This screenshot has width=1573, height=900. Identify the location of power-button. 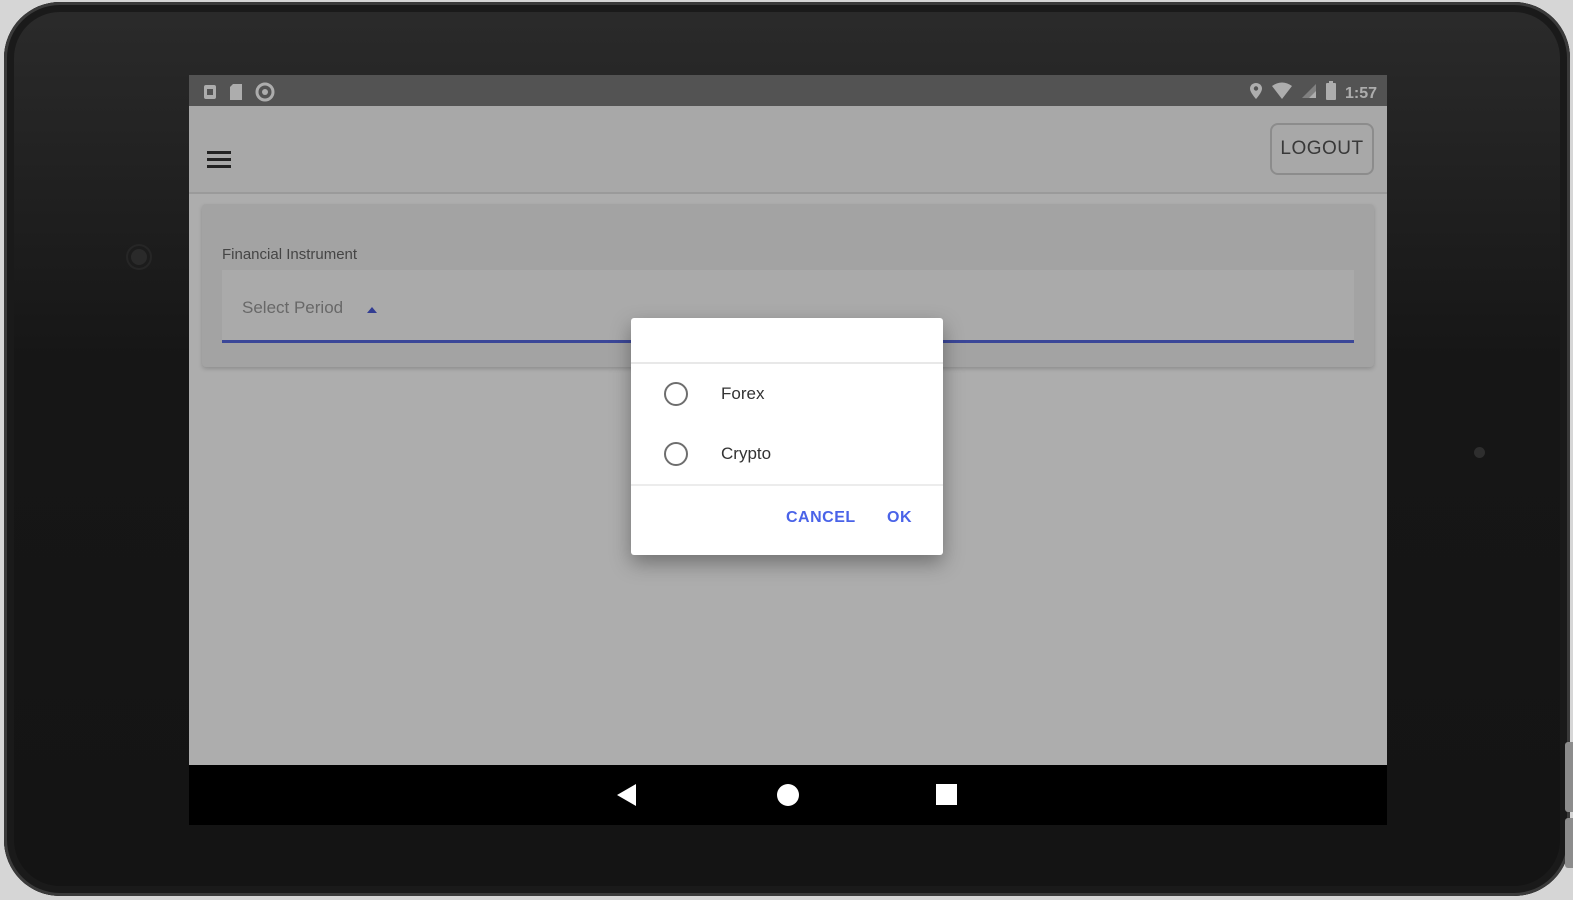
(1569, 843).